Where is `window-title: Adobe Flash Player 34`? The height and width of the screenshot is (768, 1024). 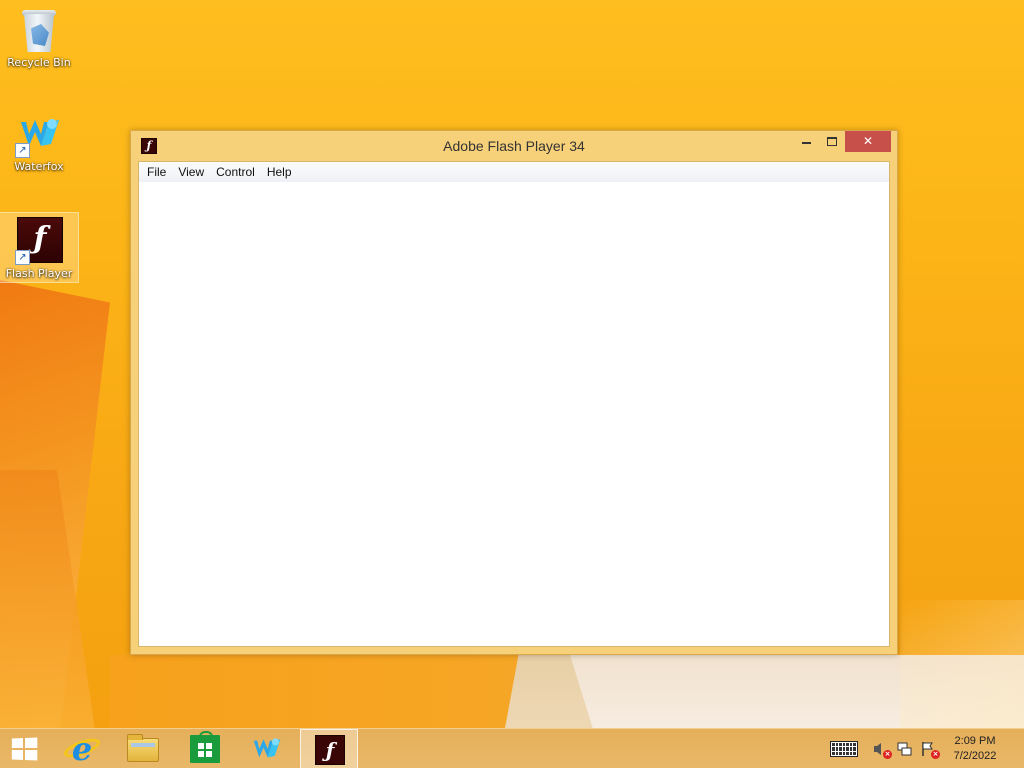
window-title: Adobe Flash Player 34 is located at coordinates (514, 146).